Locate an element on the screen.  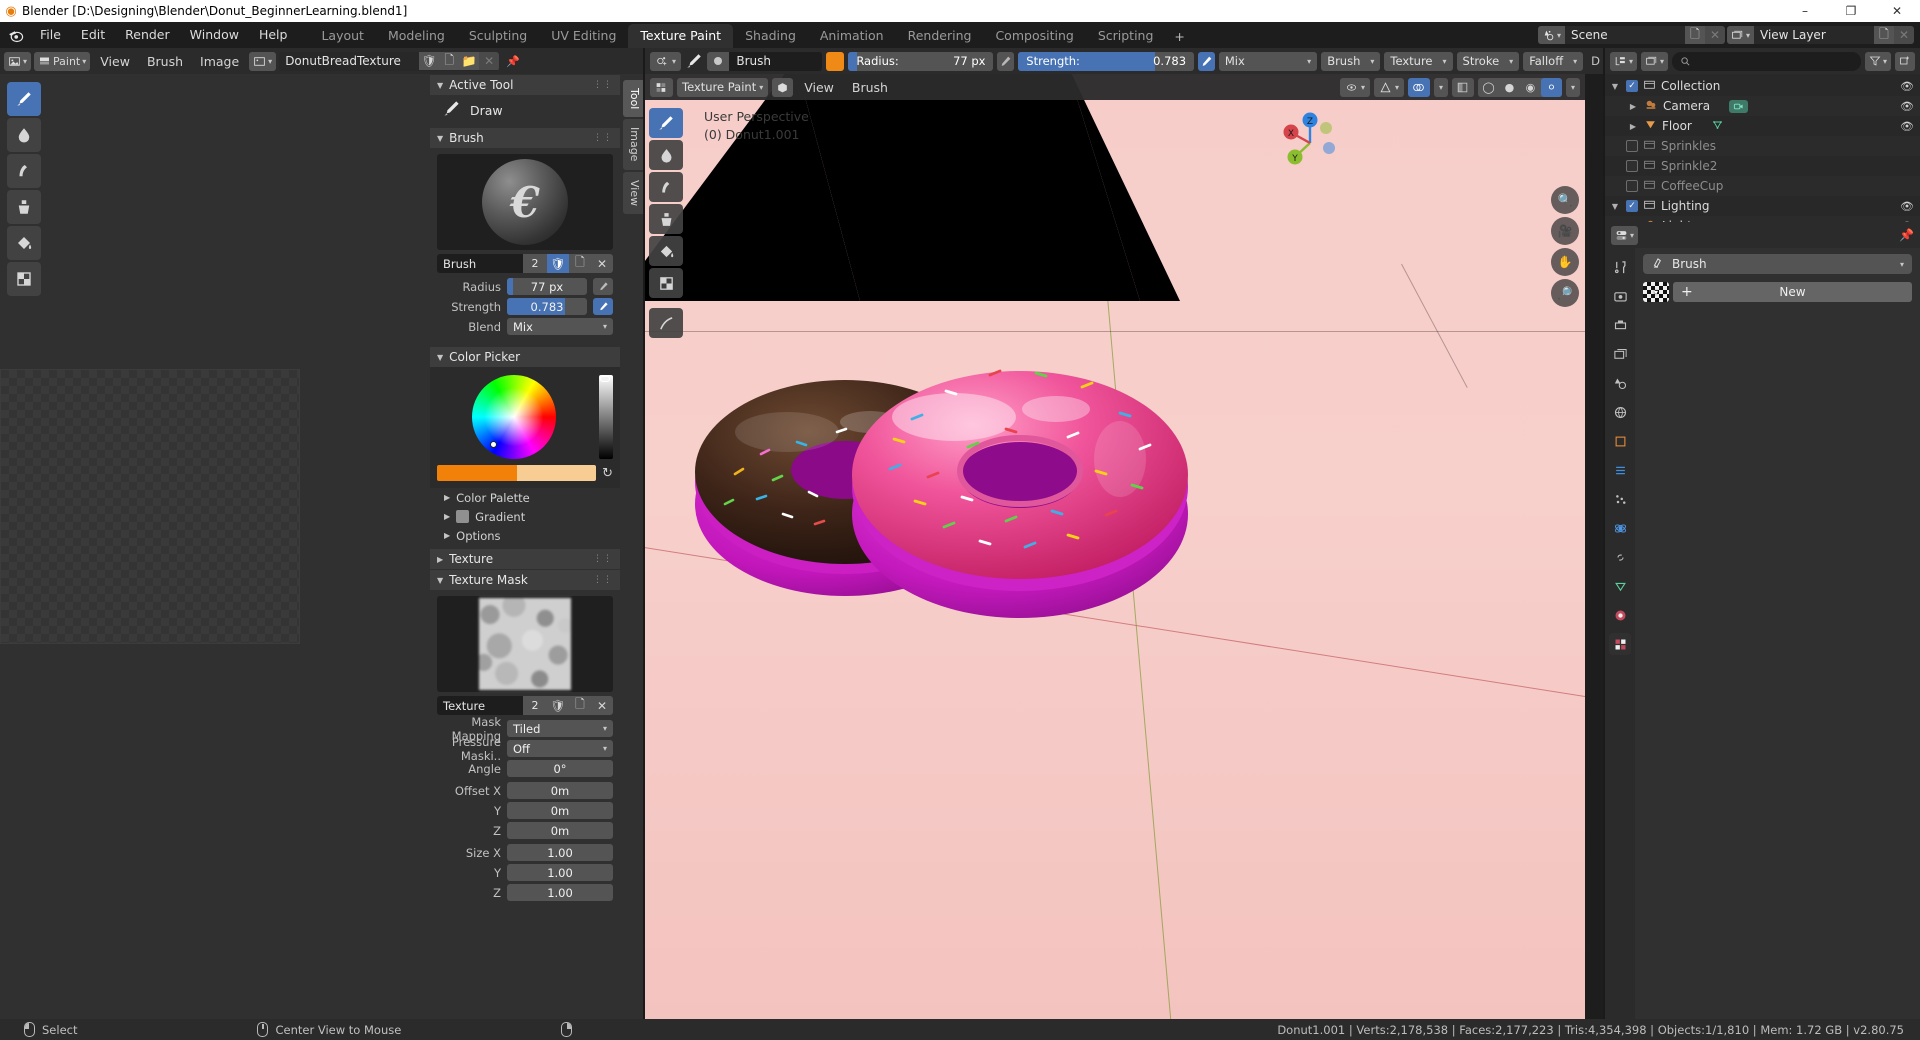
radius-pressure-icon is located at coordinates (1006, 61).